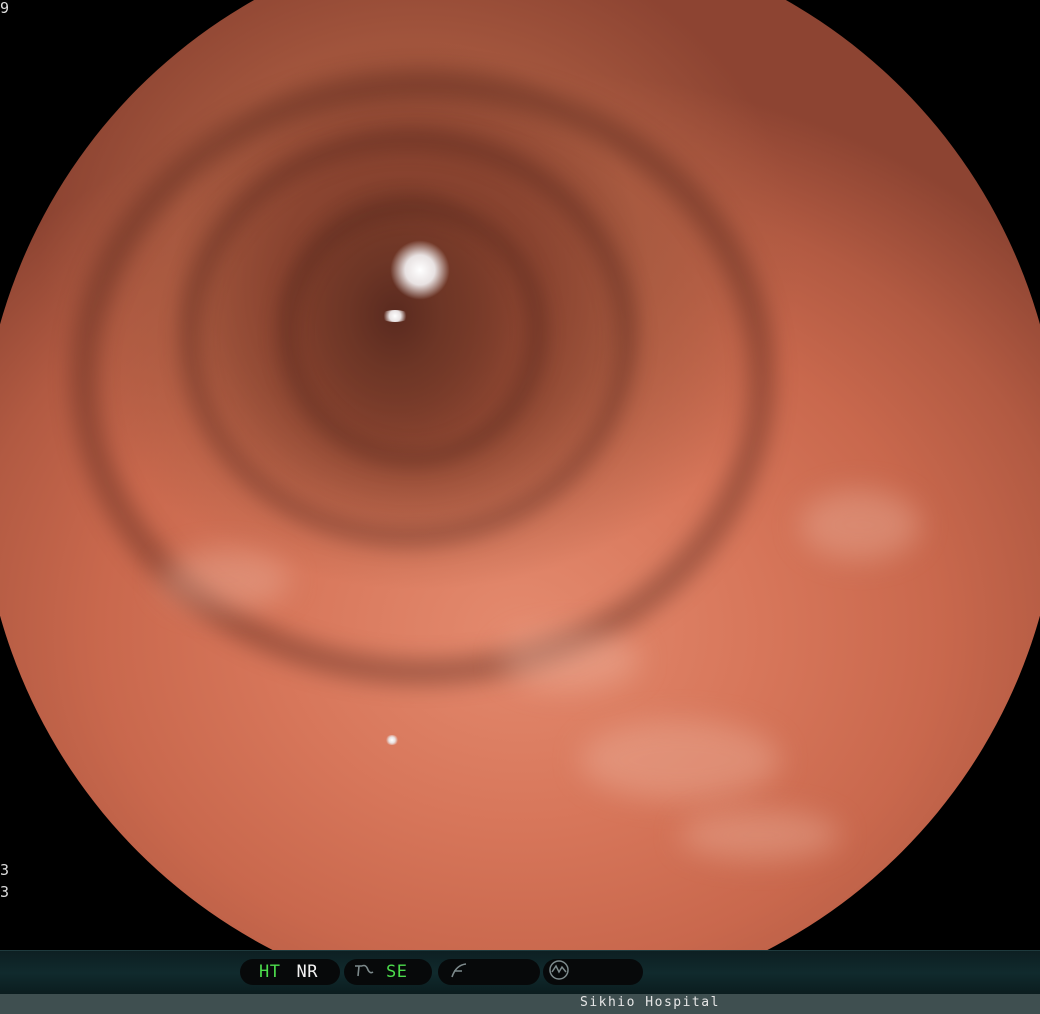 This screenshot has width=1040, height=1014. I want to click on processor-status-bar: HT NR SE, so click(520, 972).